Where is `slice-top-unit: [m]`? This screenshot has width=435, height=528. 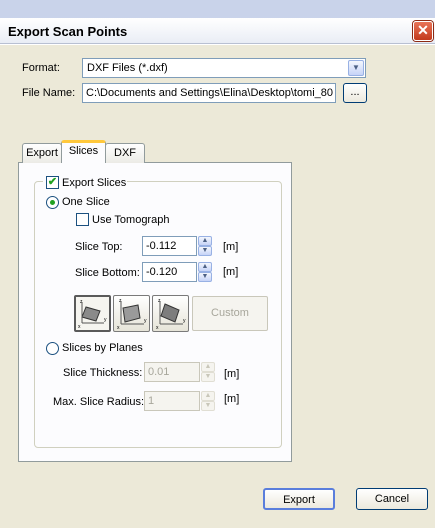
slice-top-unit: [m] is located at coordinates (231, 247).